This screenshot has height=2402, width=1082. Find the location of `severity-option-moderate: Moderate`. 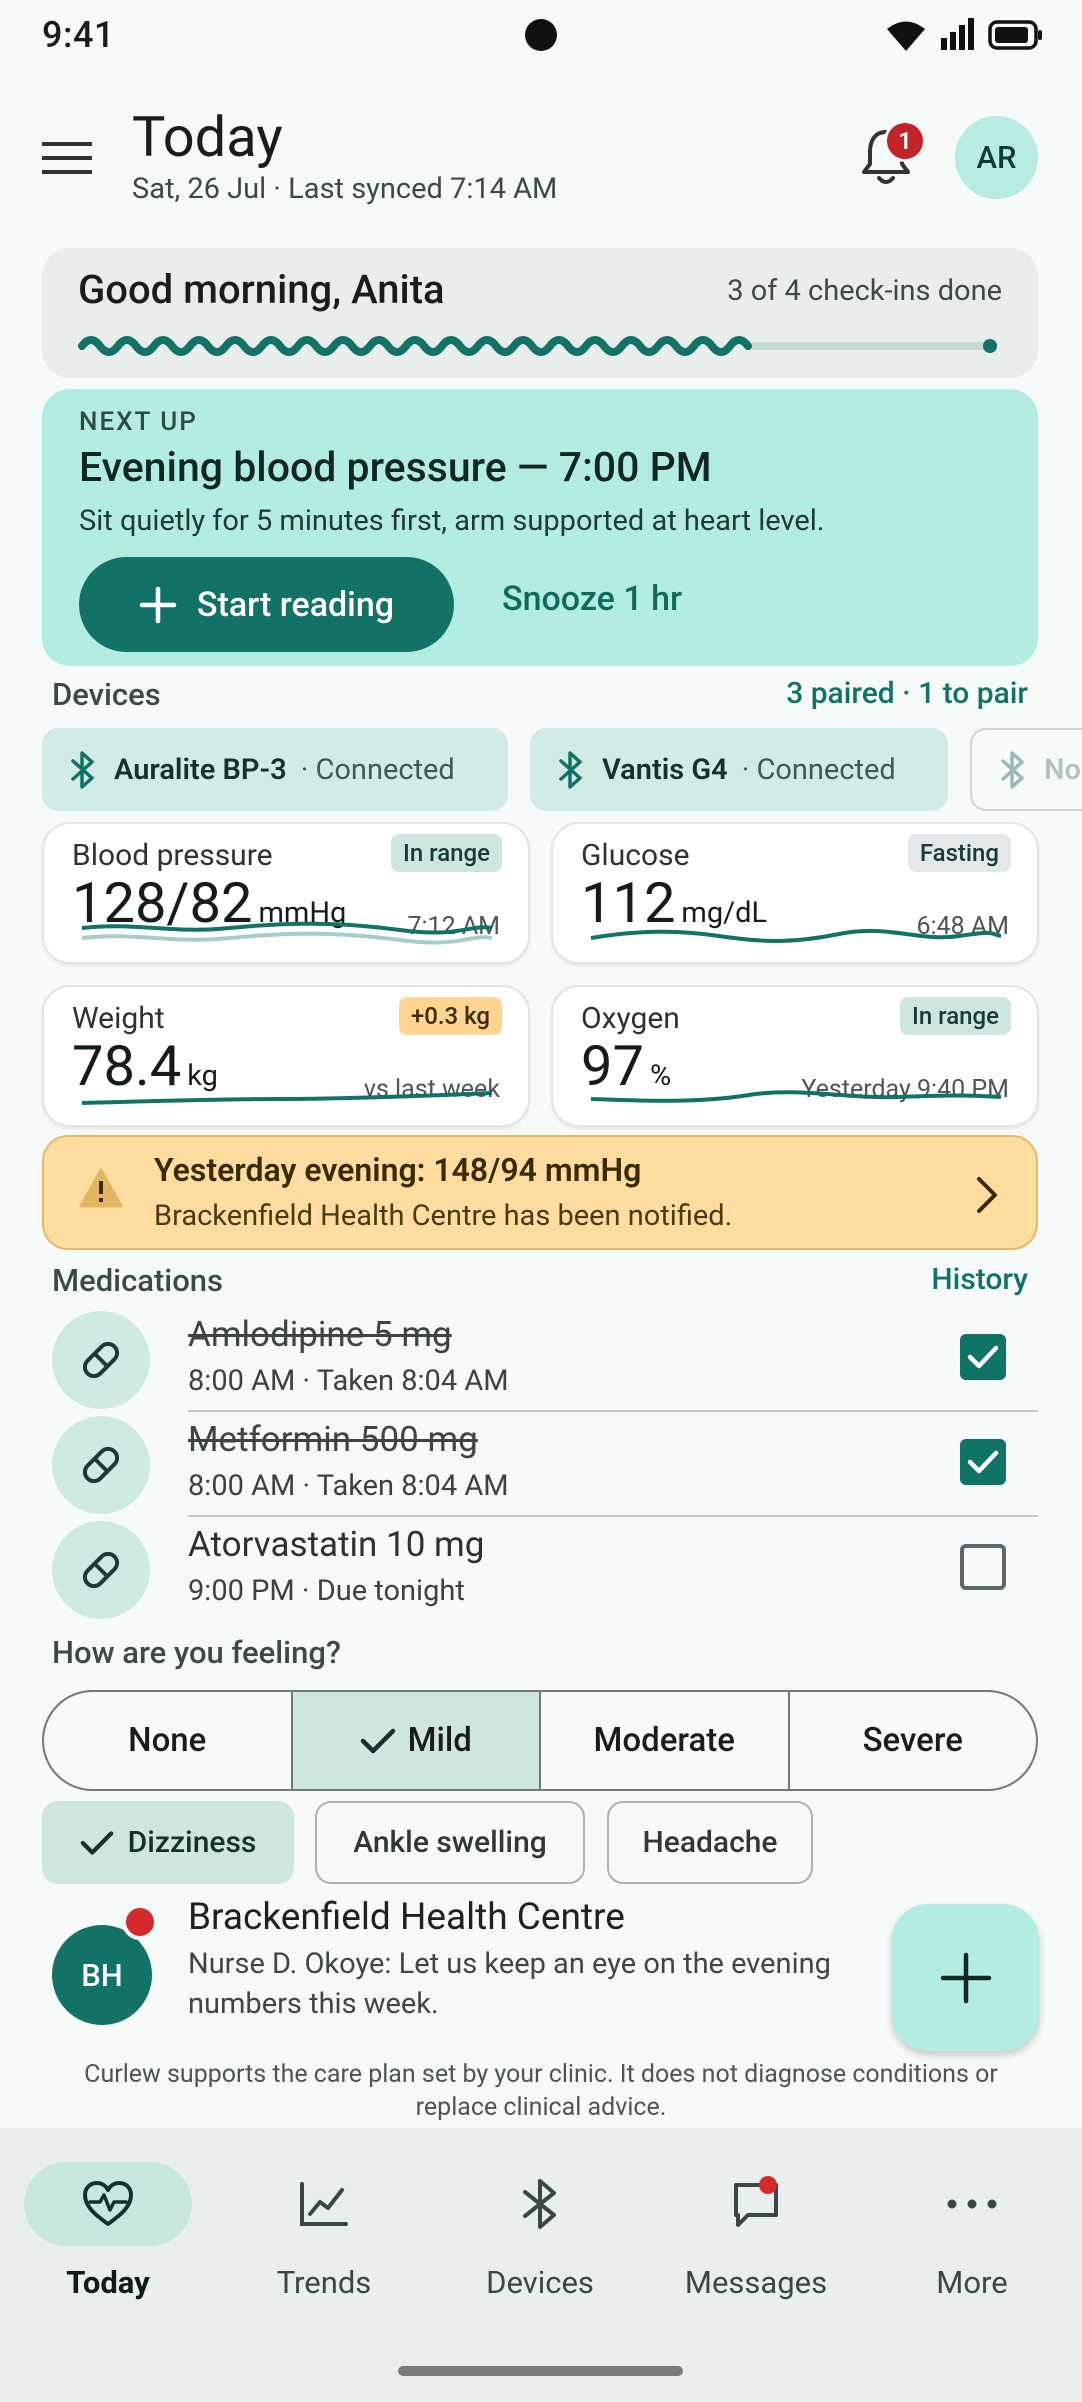

severity-option-moderate: Moderate is located at coordinates (663, 1740).